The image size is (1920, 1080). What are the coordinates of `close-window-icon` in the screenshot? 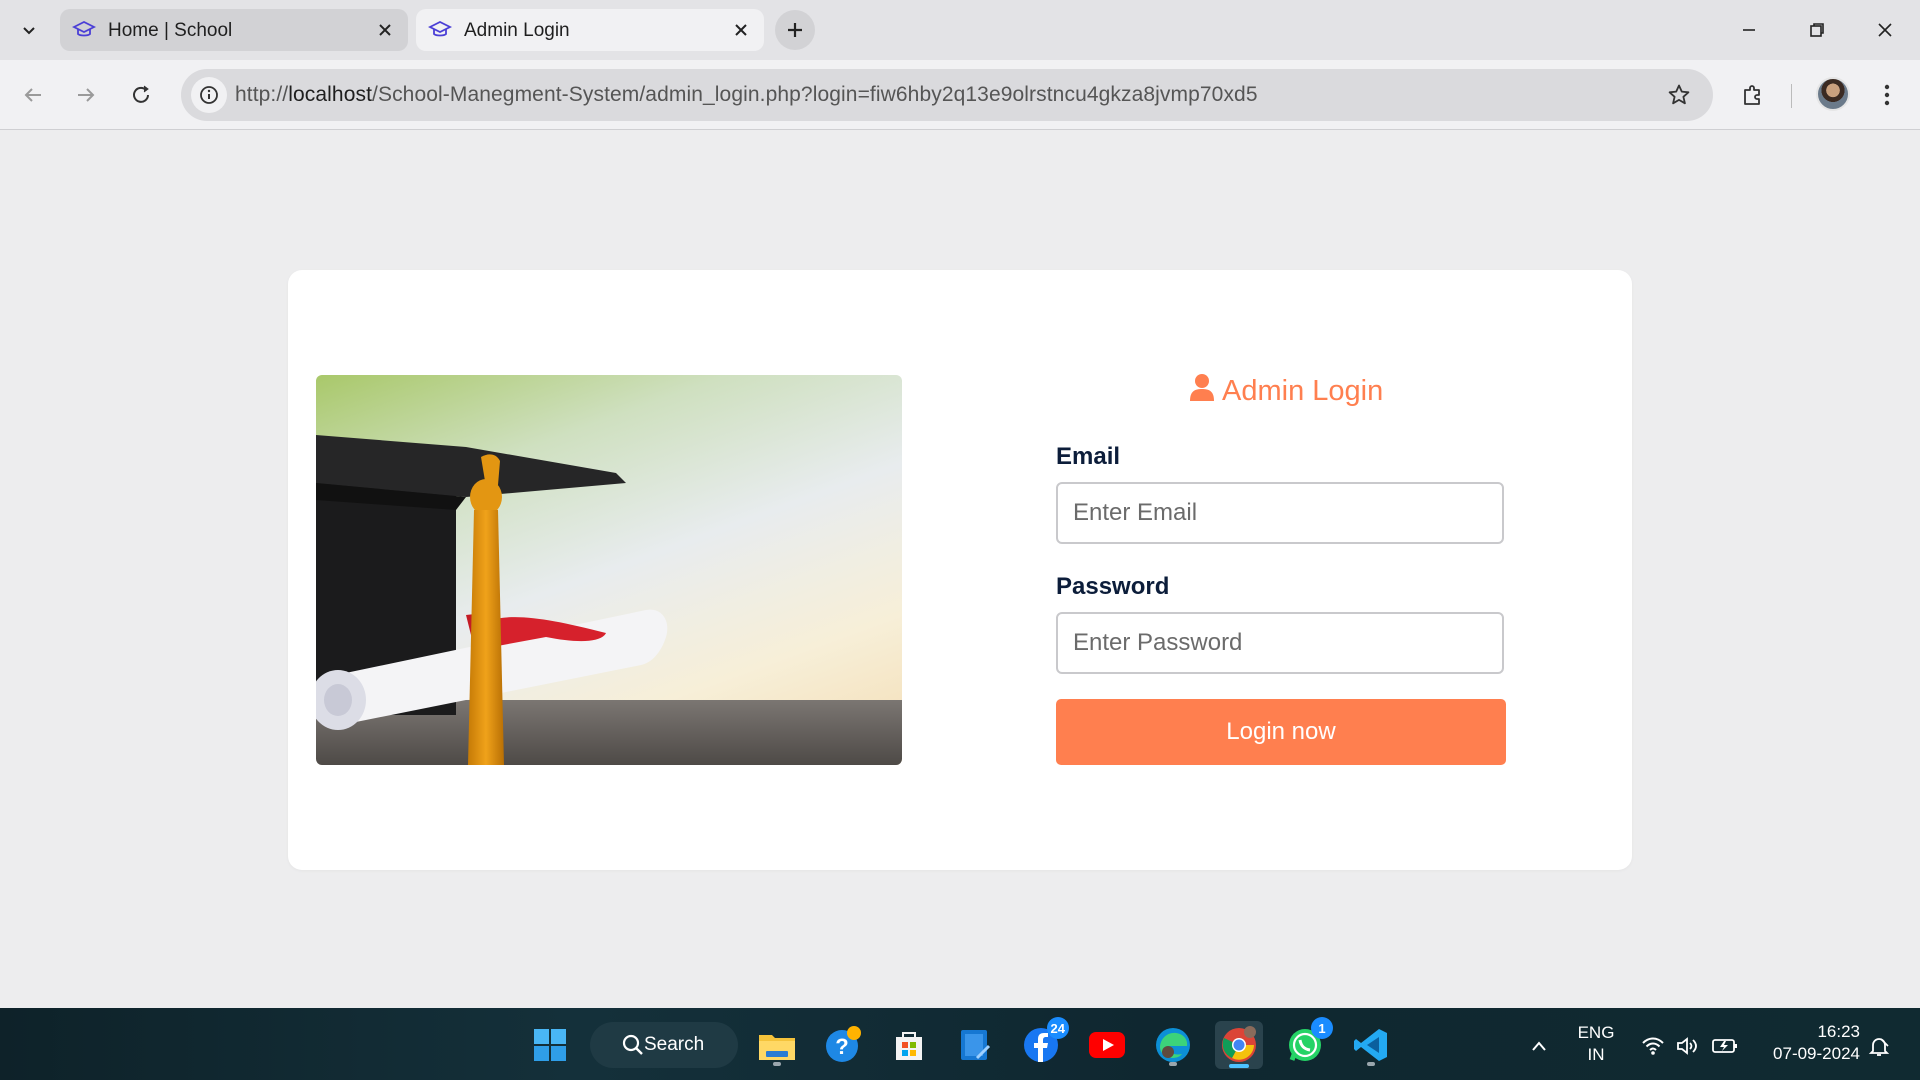 It's located at (1885, 30).